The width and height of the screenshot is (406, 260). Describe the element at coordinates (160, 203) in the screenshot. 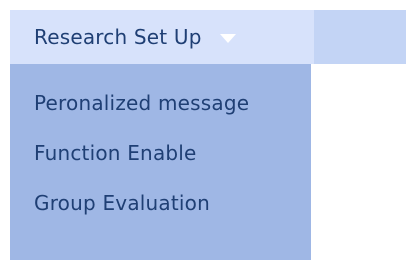

I see `menu-item-group-evaluation: Group Evaluation` at that location.